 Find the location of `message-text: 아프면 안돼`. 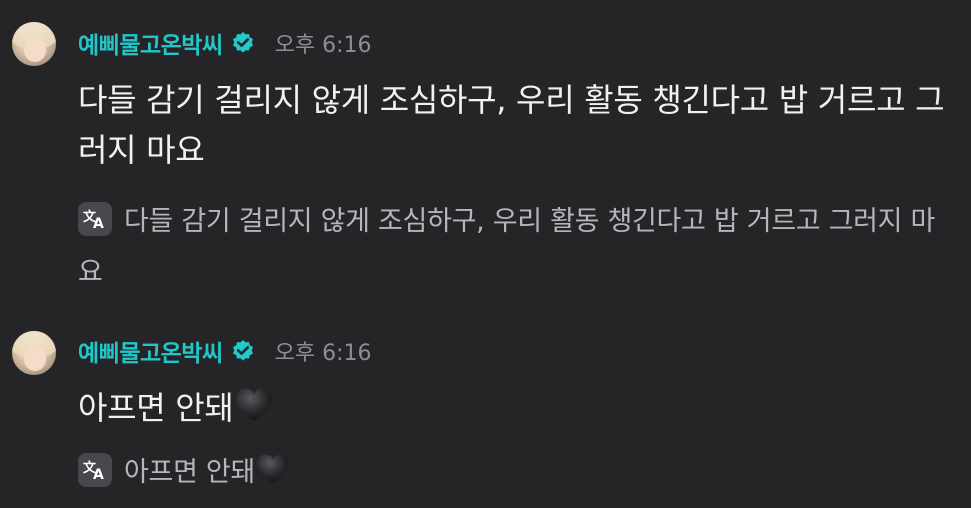

message-text: 아프면 안돼 is located at coordinates (156, 408).